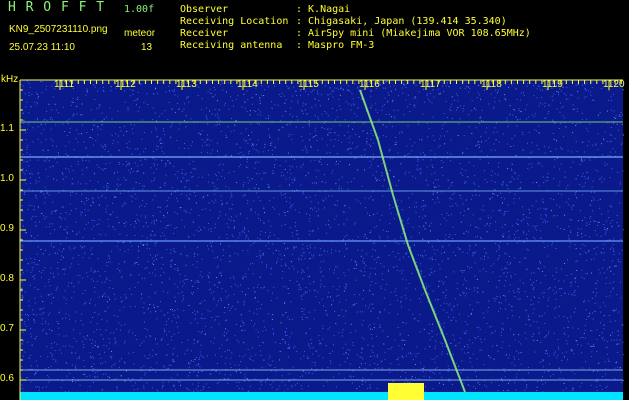  Describe the element at coordinates (7, 228) in the screenshot. I see `y-tick-label: 0.9` at that location.